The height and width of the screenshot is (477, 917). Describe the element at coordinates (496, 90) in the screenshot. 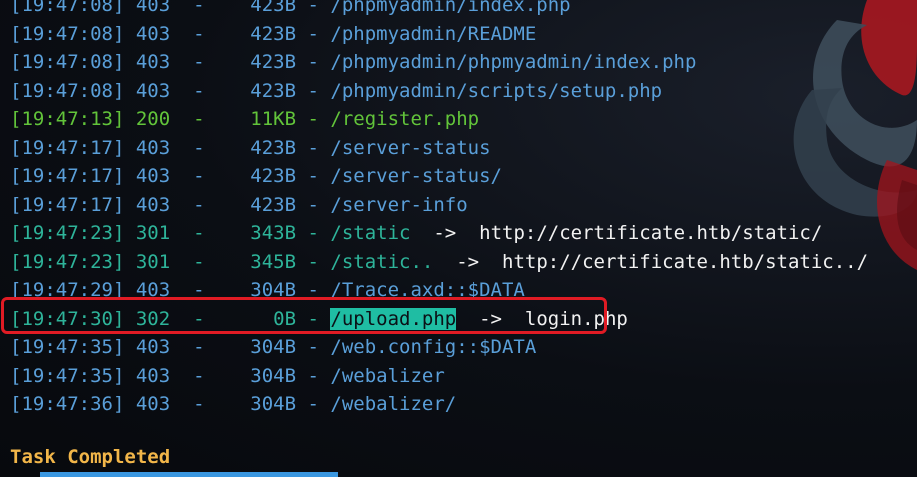

I see `log-path: /phpmyadmin/scripts/setup.php` at that location.